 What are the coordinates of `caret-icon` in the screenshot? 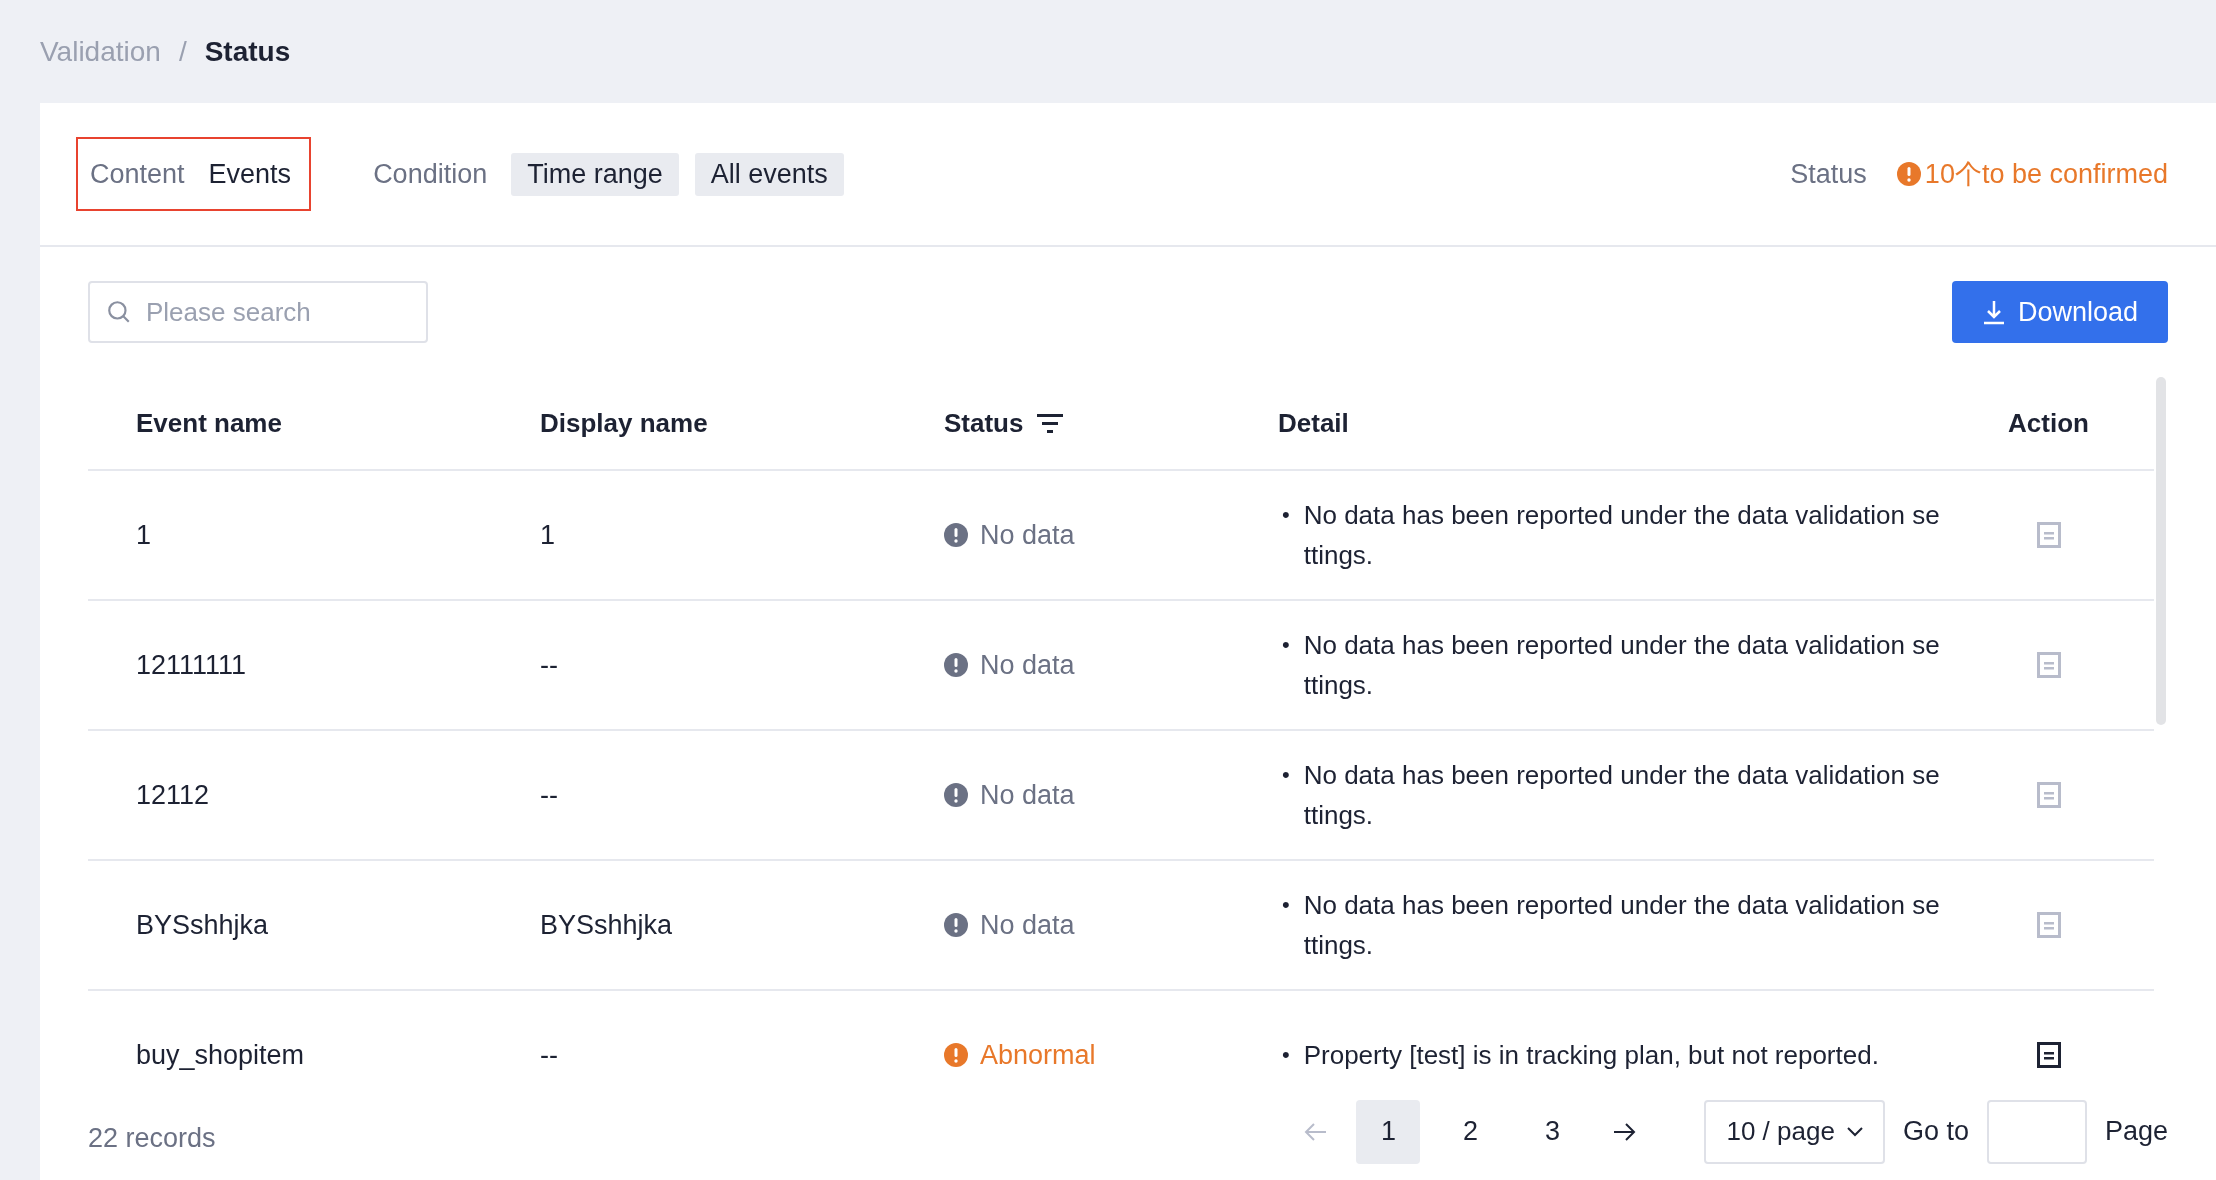 It's located at (1854, 1131).